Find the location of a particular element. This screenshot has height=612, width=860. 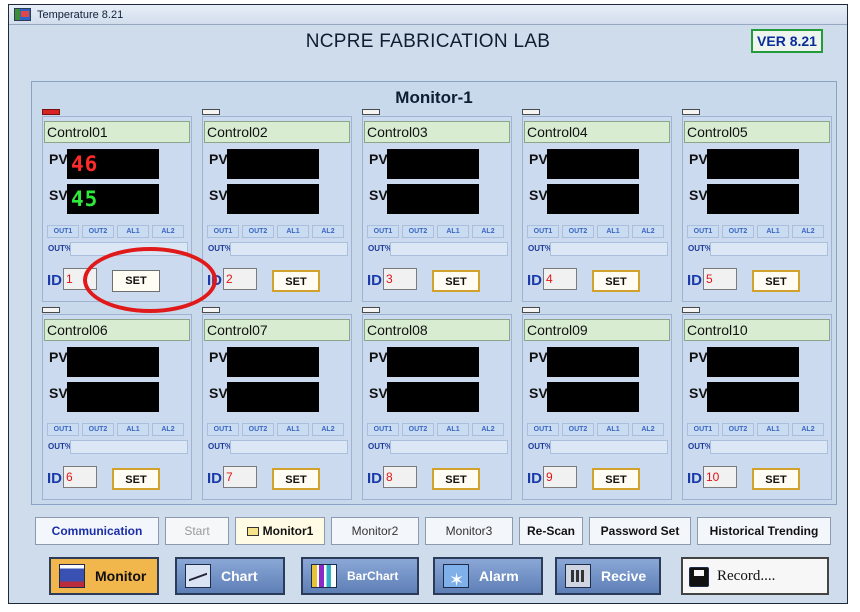

chart-nav-button: Chart is located at coordinates (230, 576).